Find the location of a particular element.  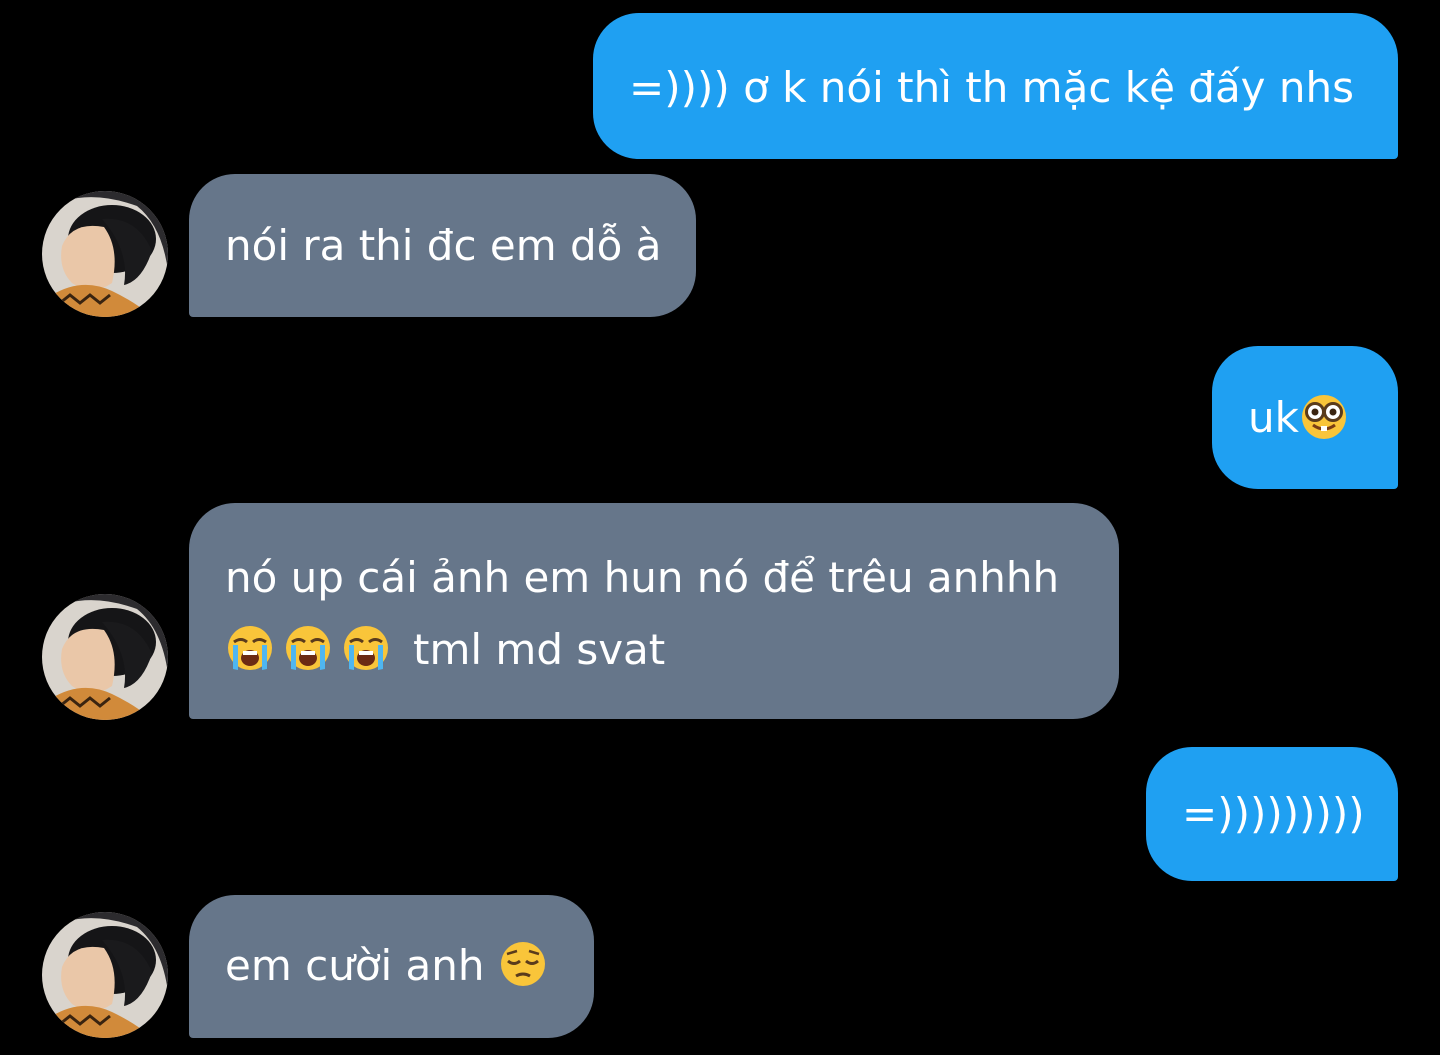

outgoing-message-bubble: =))))))))) is located at coordinates (1272, 814).